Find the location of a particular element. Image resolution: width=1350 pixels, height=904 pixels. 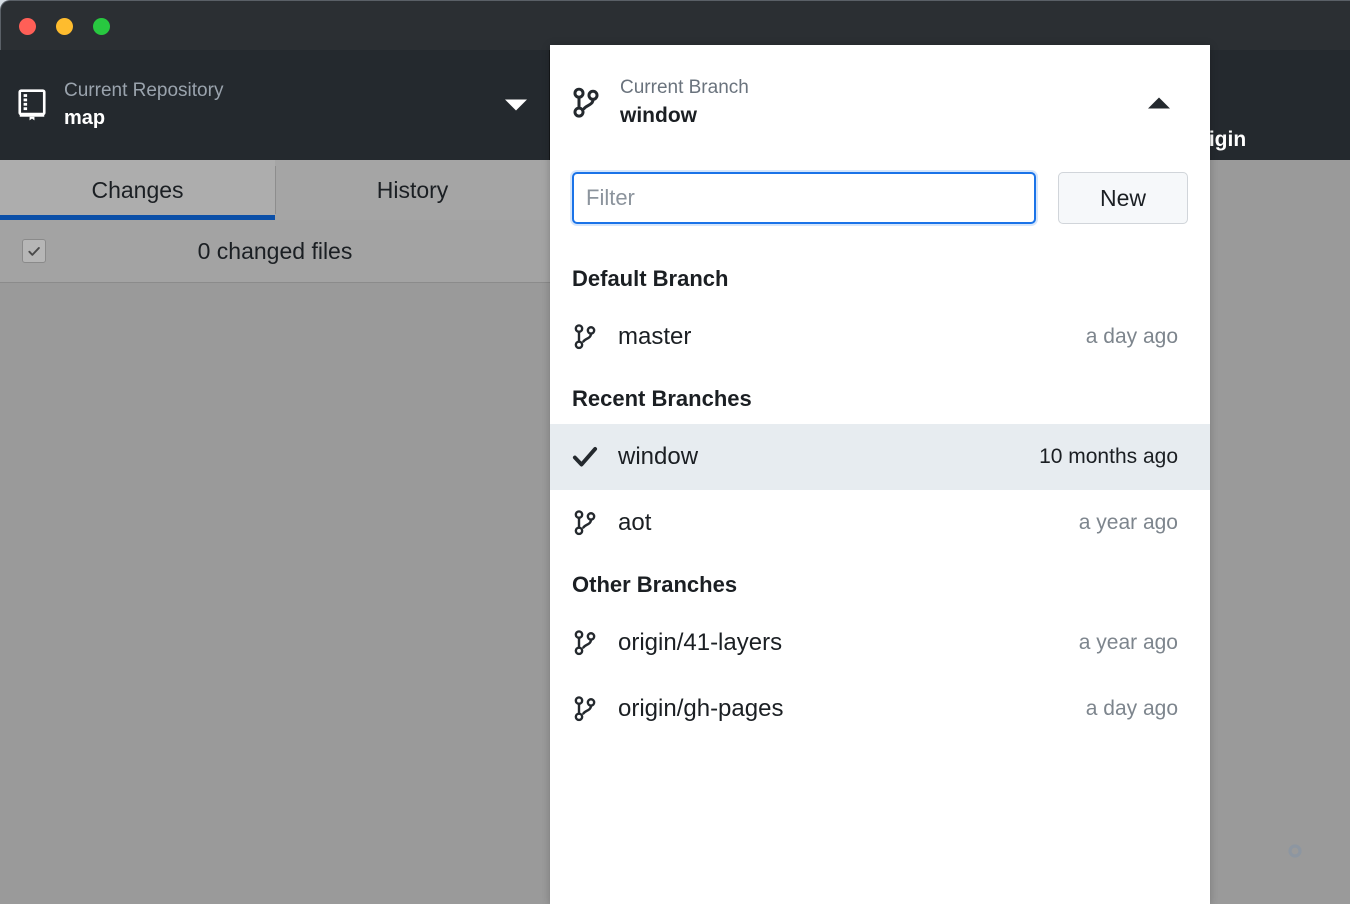

tab-history: History is located at coordinates (412, 190).